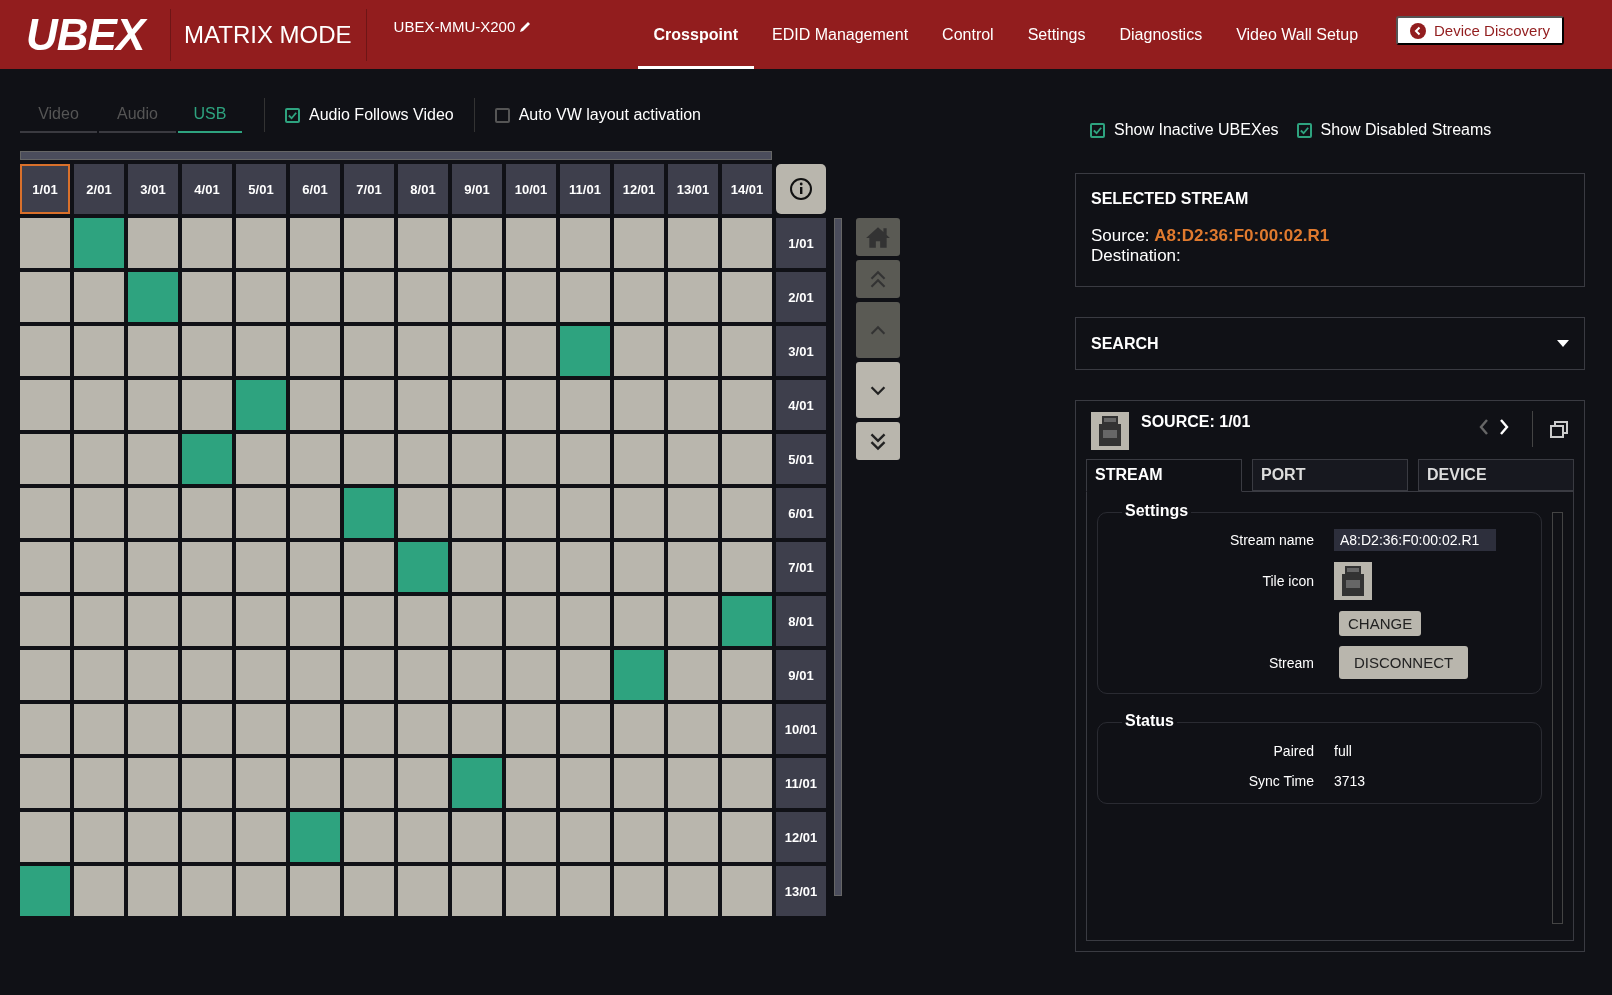  What do you see at coordinates (1404, 662) in the screenshot?
I see `disconnect-button: DISCONNECT` at bounding box center [1404, 662].